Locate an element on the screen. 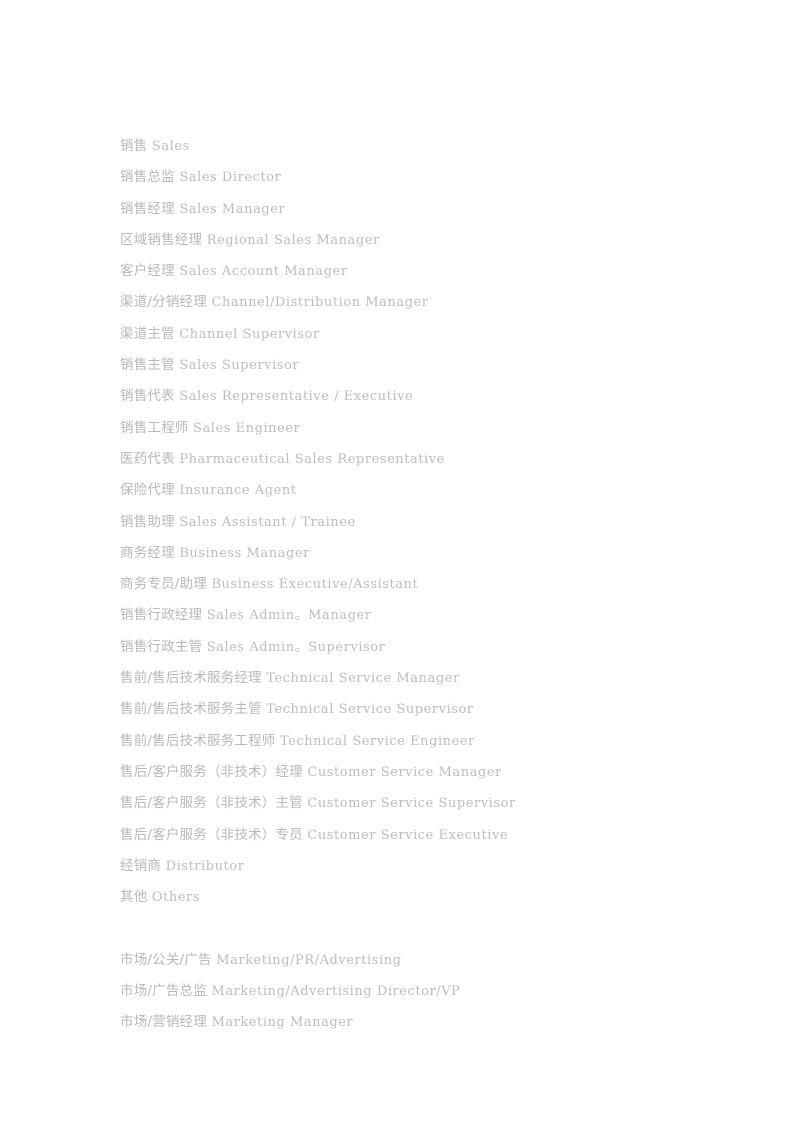 This screenshot has height=1132, width=800. job-title-en: Sales is located at coordinates (170, 146).